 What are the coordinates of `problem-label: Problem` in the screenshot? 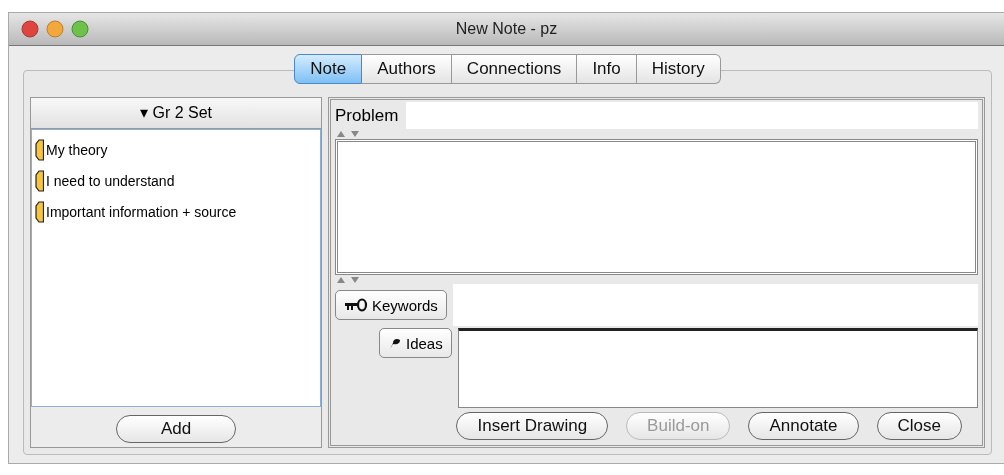 It's located at (367, 115).